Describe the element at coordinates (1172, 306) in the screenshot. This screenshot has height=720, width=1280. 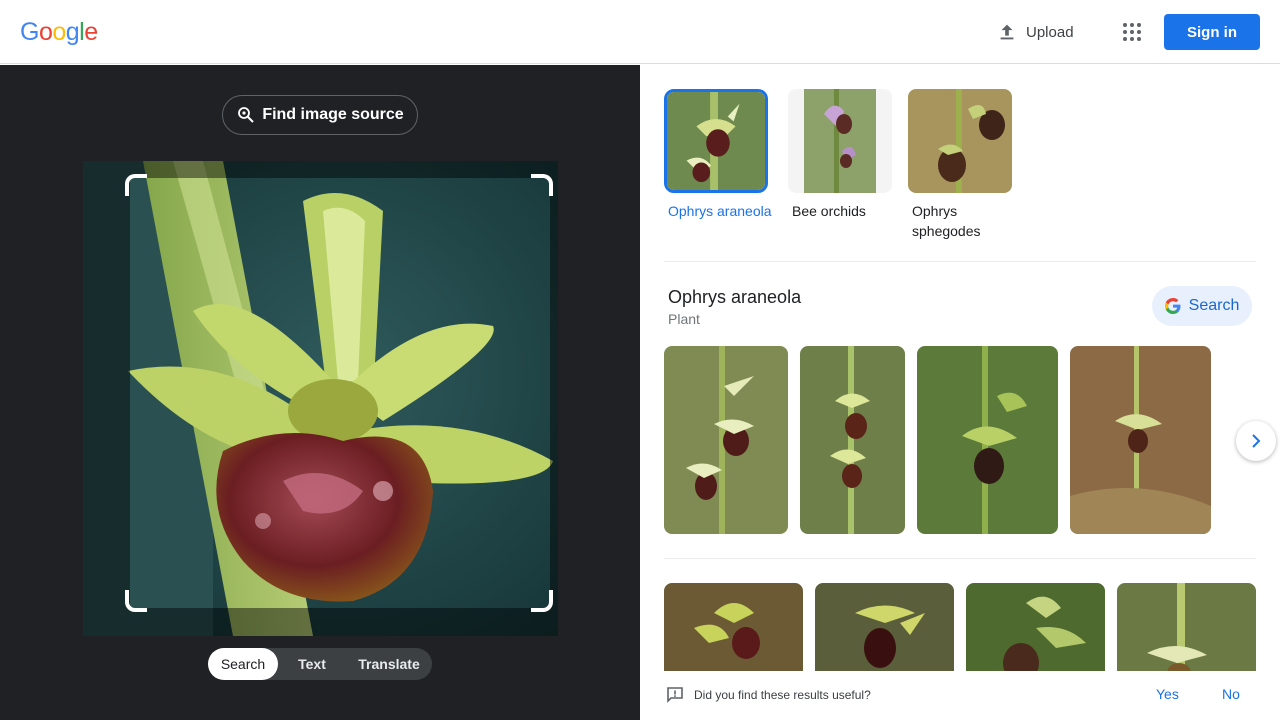
I see `google-g-icon` at that location.